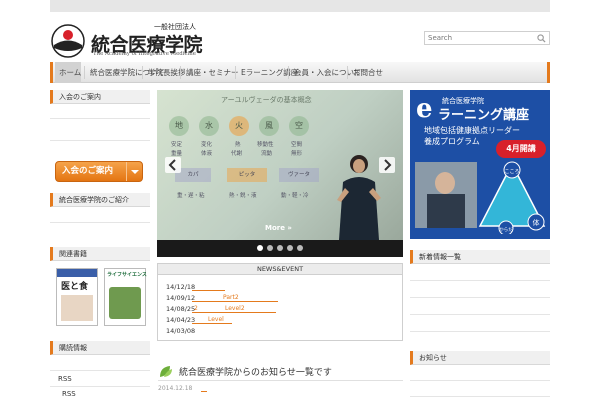 The height and width of the screenshot is (400, 600). What do you see at coordinates (181, 331) in the screenshot?
I see `news-date: 14/03/08` at bounding box center [181, 331].